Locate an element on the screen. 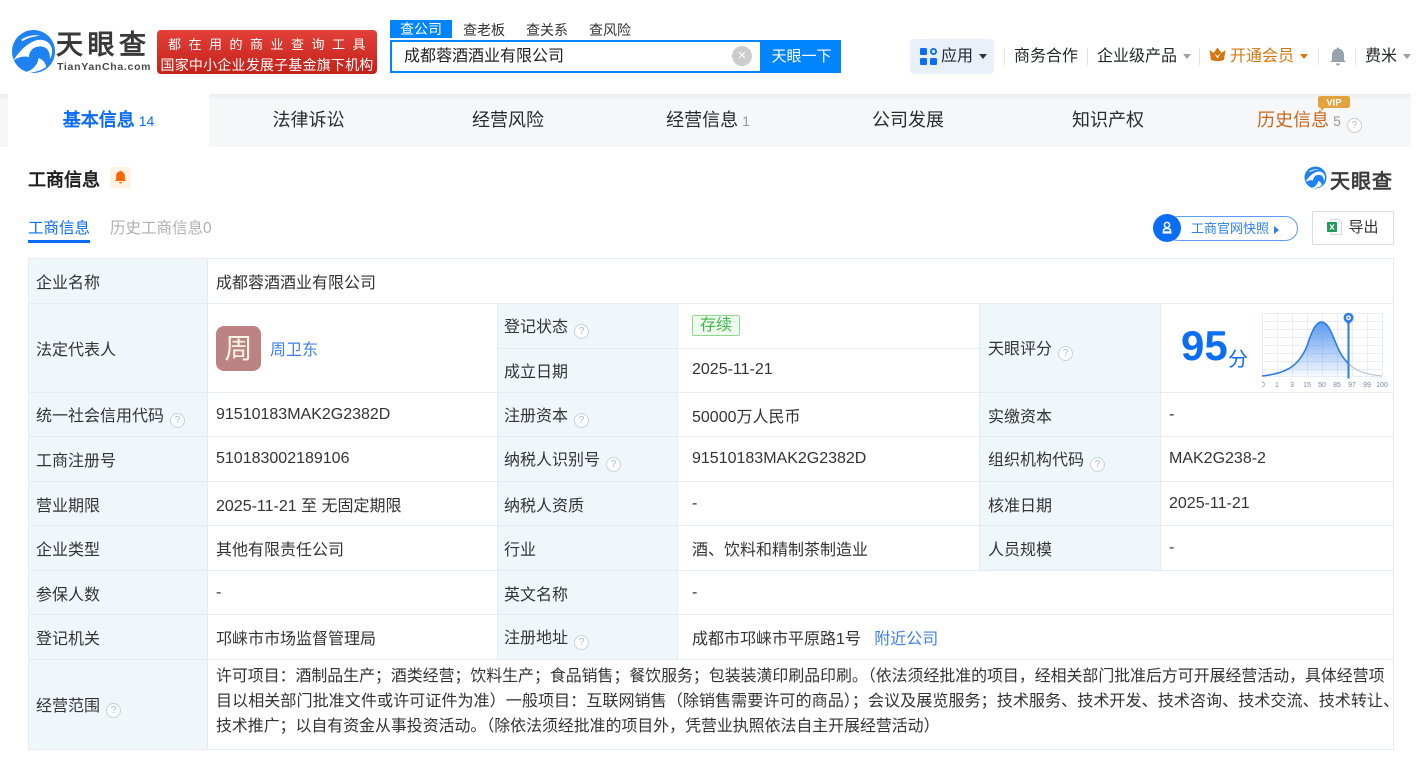 This screenshot has width=1419, height=766. svg-text: 1 is located at coordinates (1277, 385).